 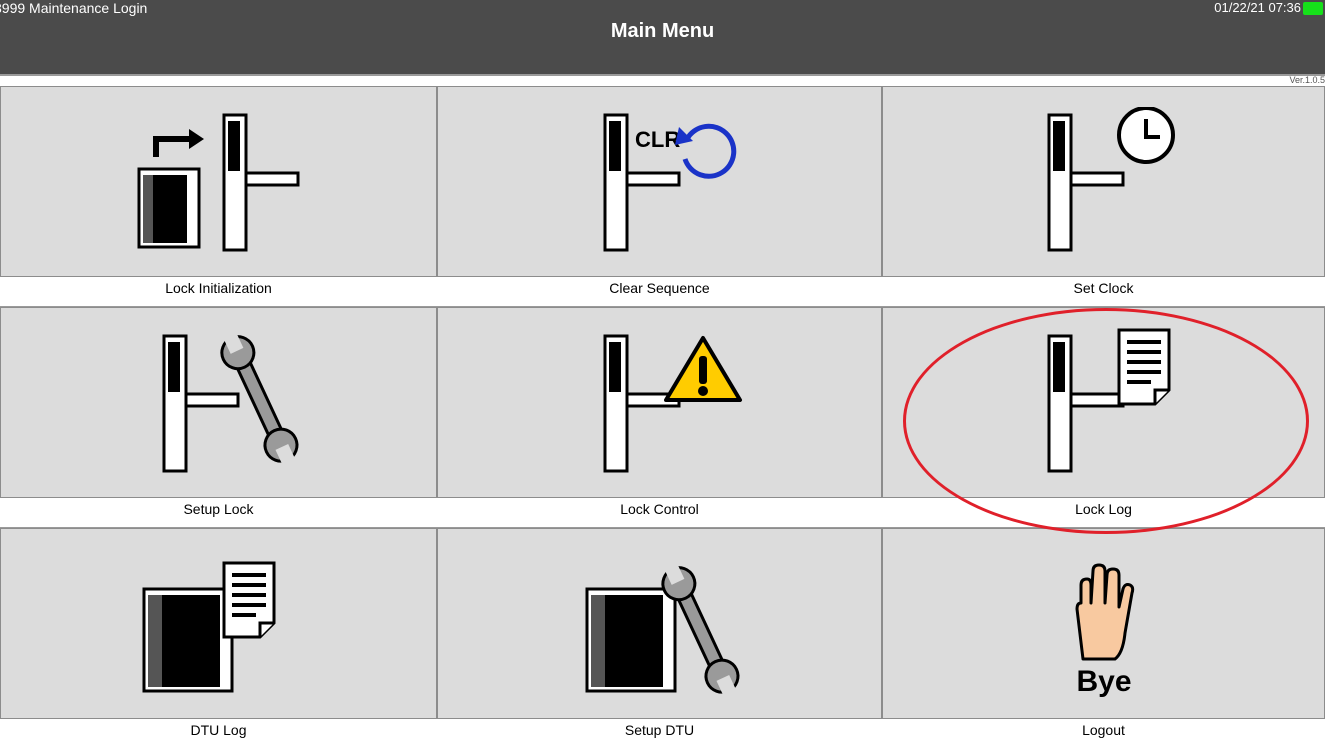 What do you see at coordinates (230, 402) in the screenshot?
I see `setup-lock-icon` at bounding box center [230, 402].